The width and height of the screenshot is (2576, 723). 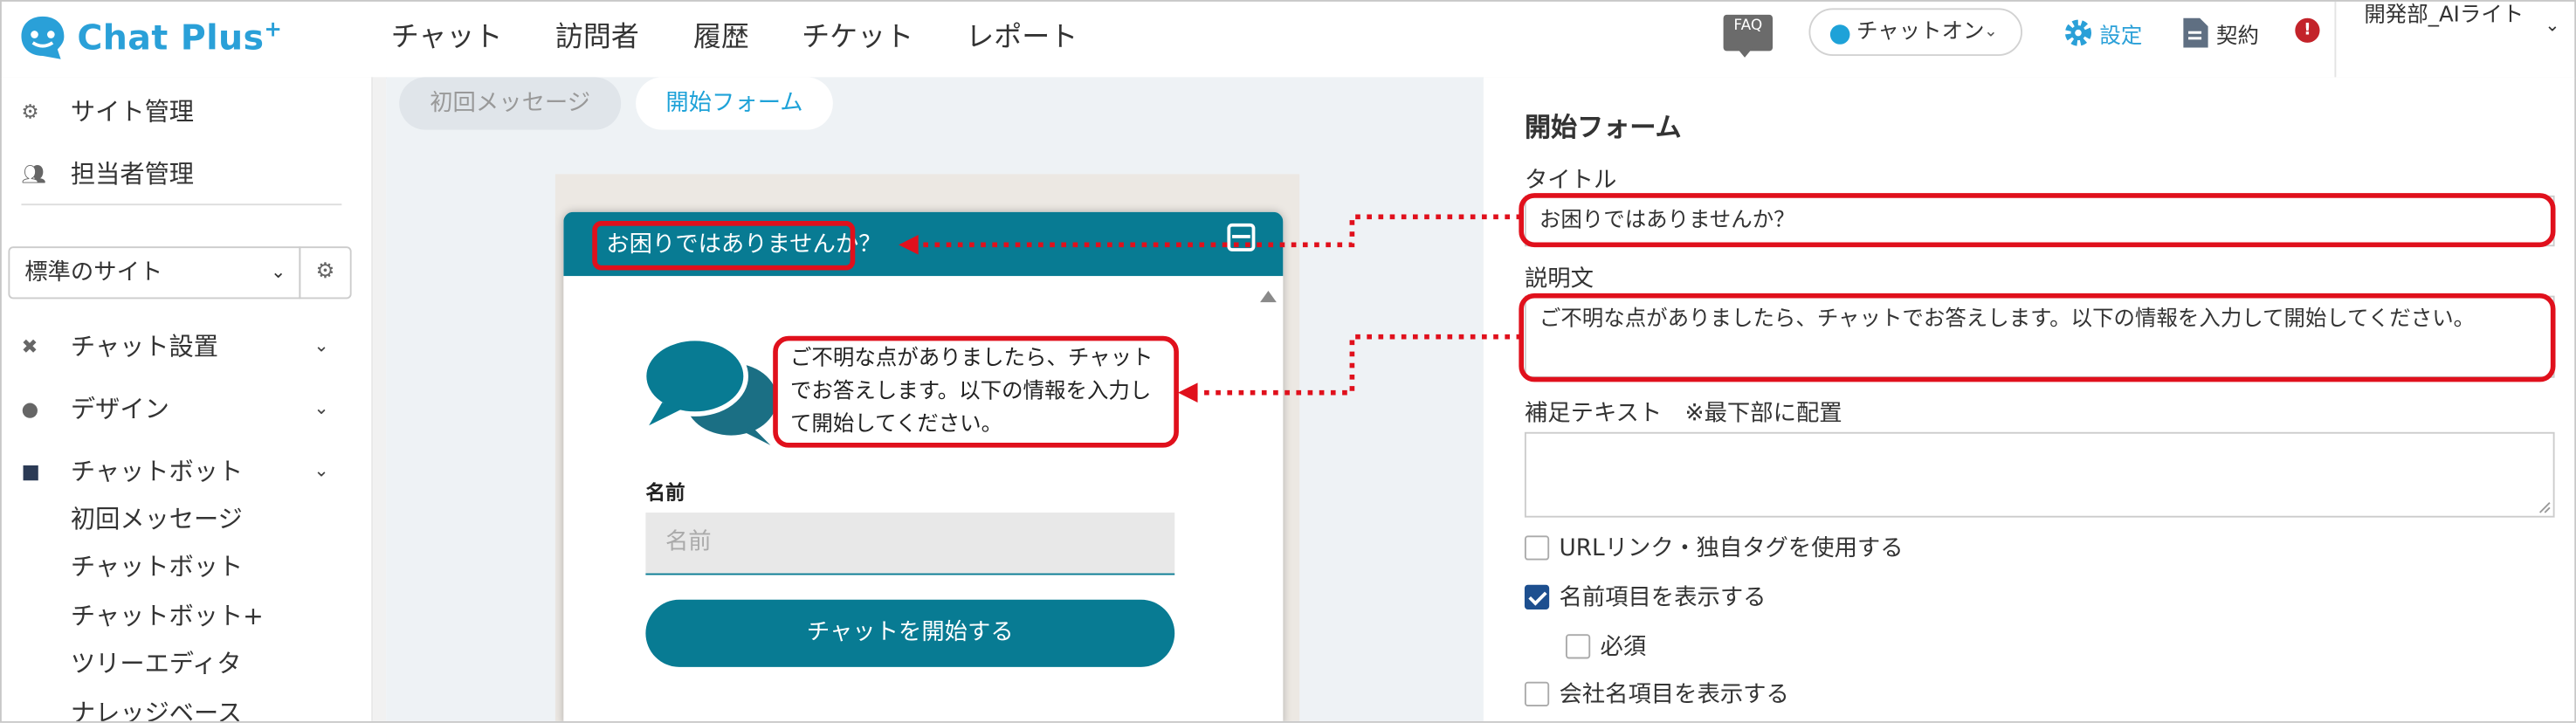 What do you see at coordinates (510, 103) in the screenshot?
I see `tab-first-message: 初回メッセージ` at bounding box center [510, 103].